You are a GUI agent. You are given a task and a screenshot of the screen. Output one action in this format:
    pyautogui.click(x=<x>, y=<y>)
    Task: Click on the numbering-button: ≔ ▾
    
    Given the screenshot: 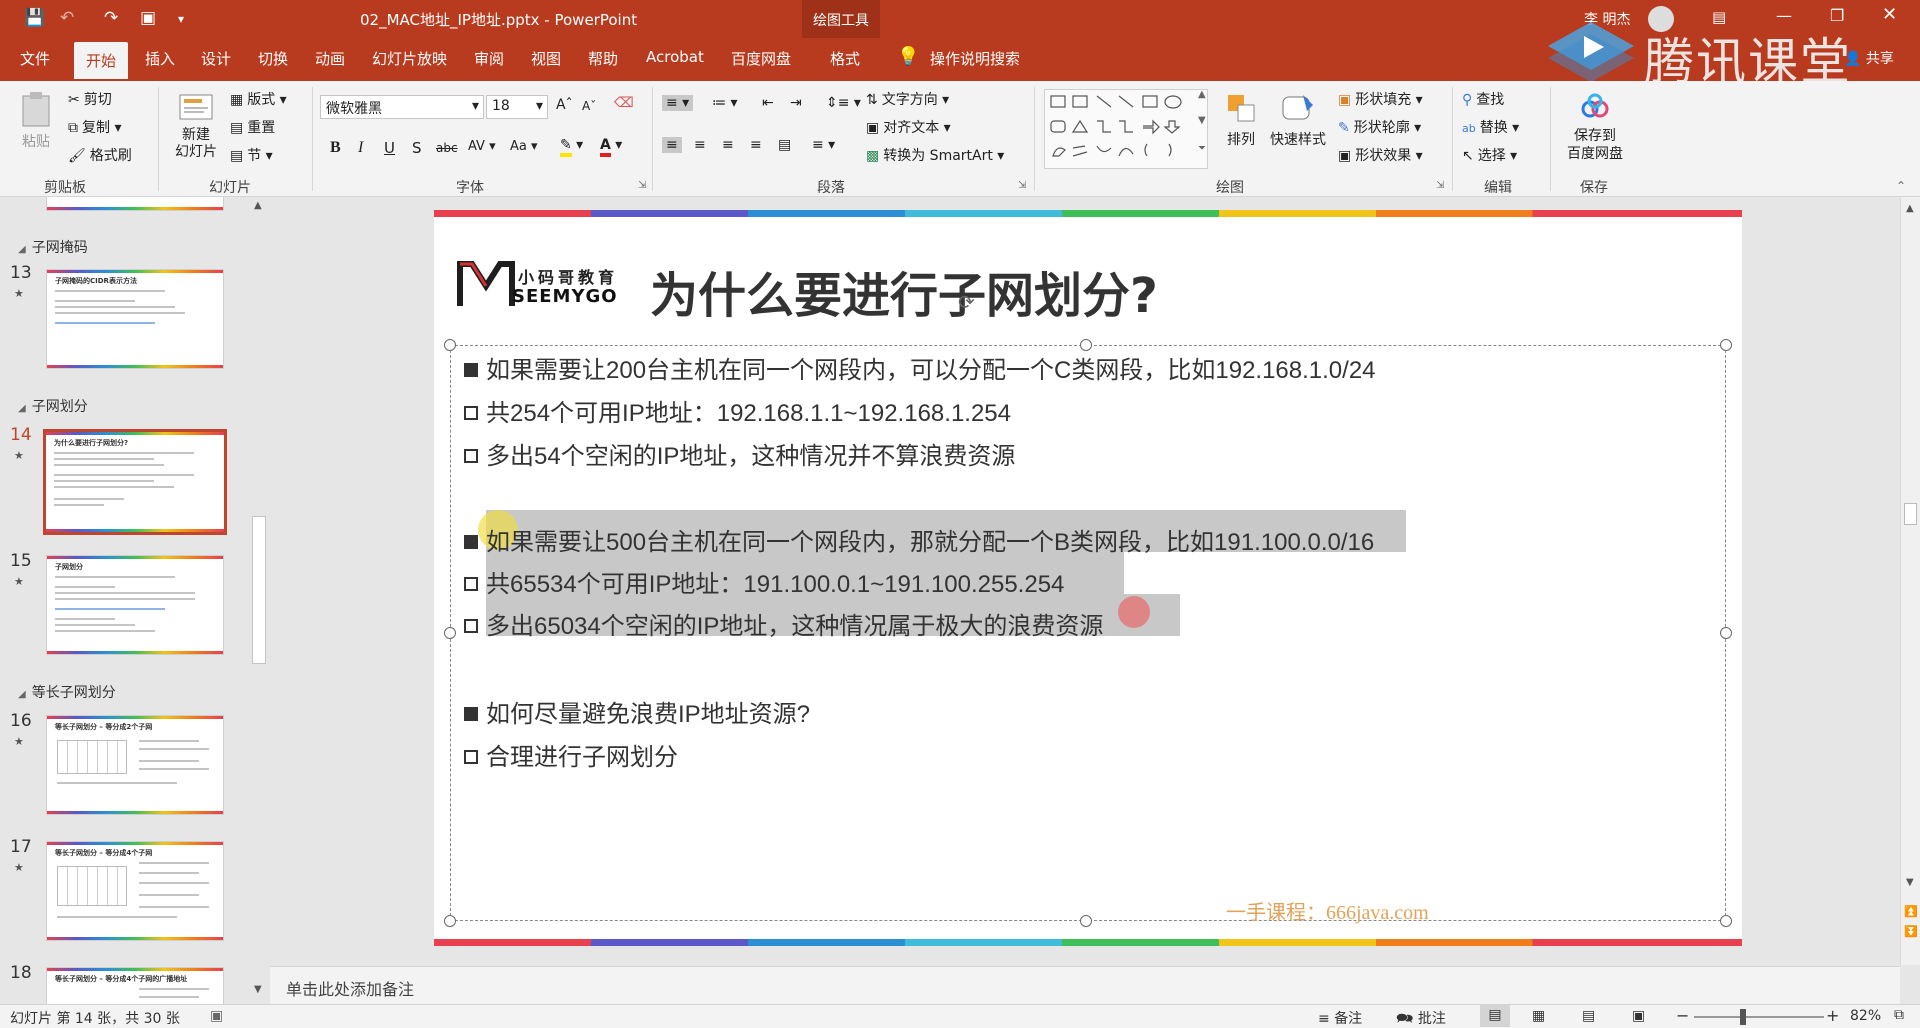 What is the action you would take?
    pyautogui.click(x=724, y=103)
    